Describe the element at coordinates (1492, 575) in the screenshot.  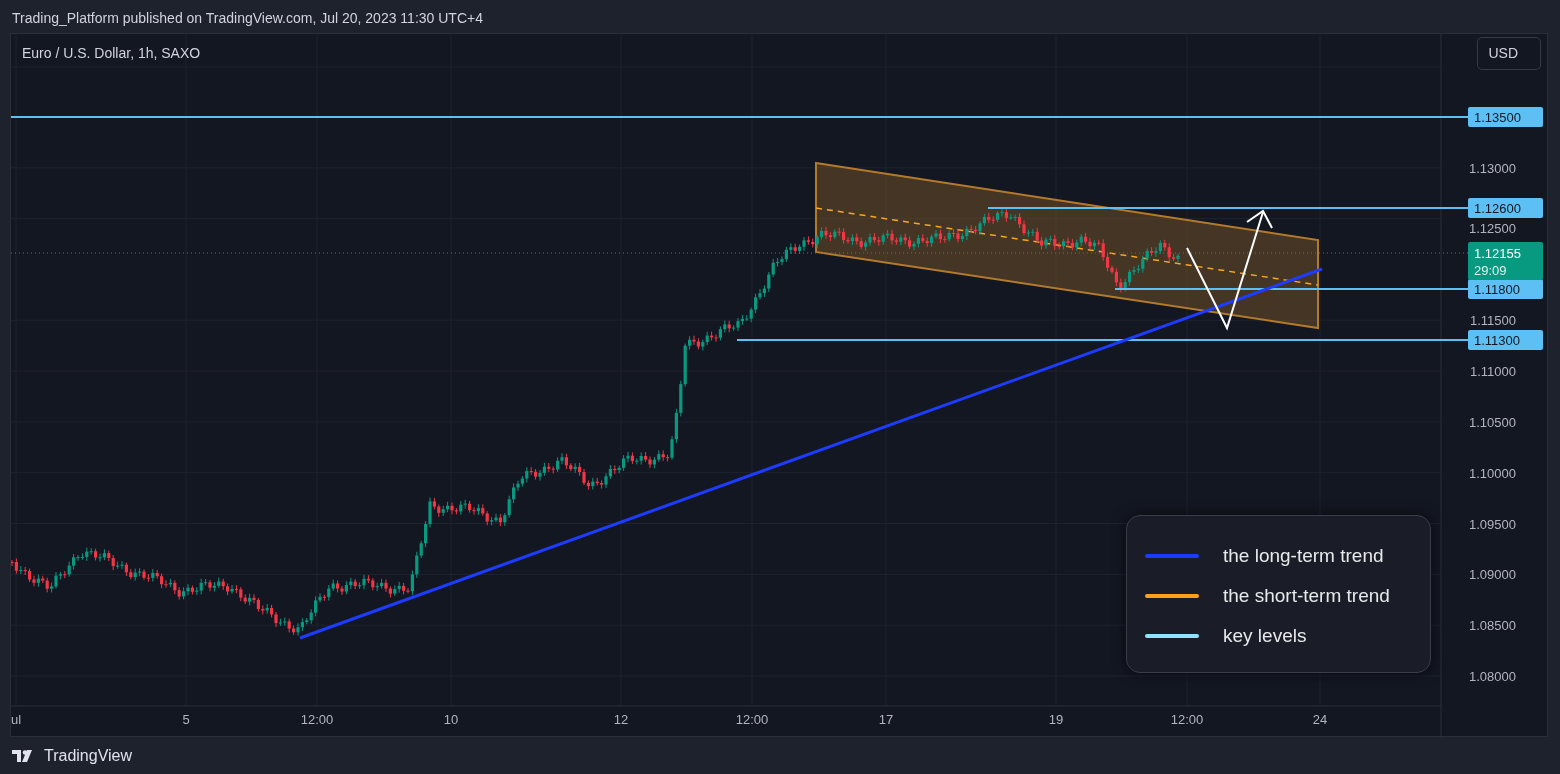
I see `price-axis-label: 1.09000` at that location.